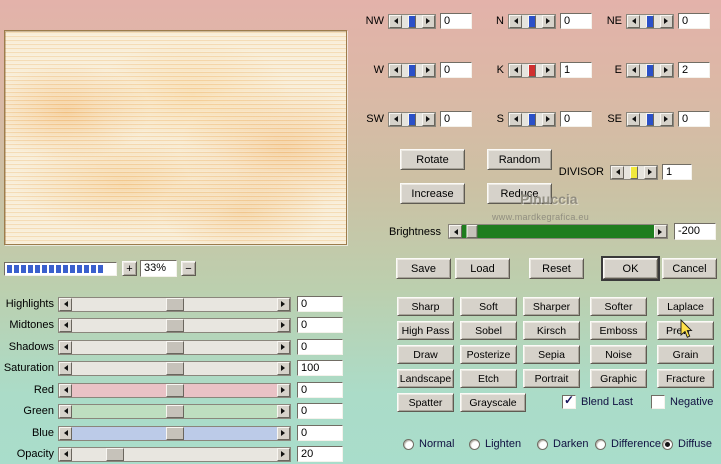  Describe the element at coordinates (576, 21) in the screenshot. I see `n-value: 0` at that location.